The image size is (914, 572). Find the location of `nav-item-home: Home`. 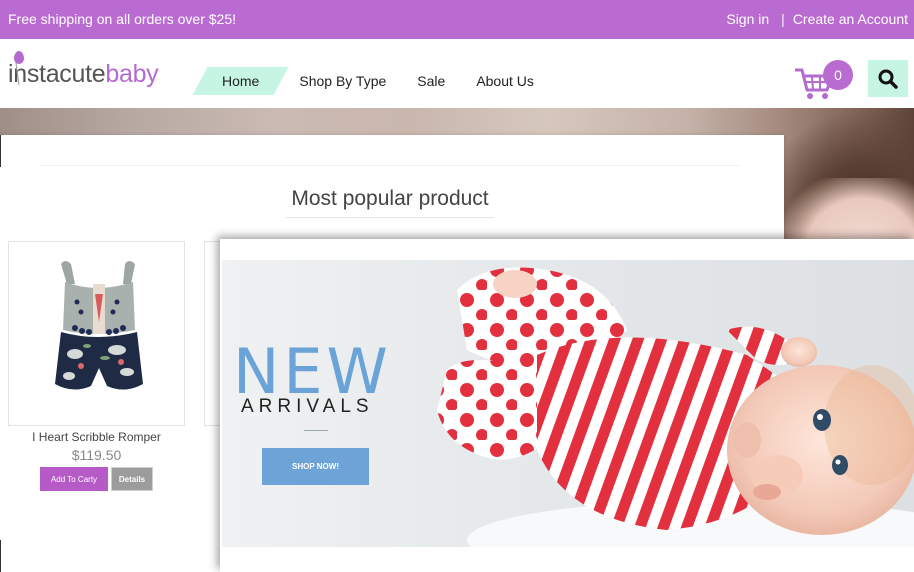

nav-item-home: Home is located at coordinates (240, 81).